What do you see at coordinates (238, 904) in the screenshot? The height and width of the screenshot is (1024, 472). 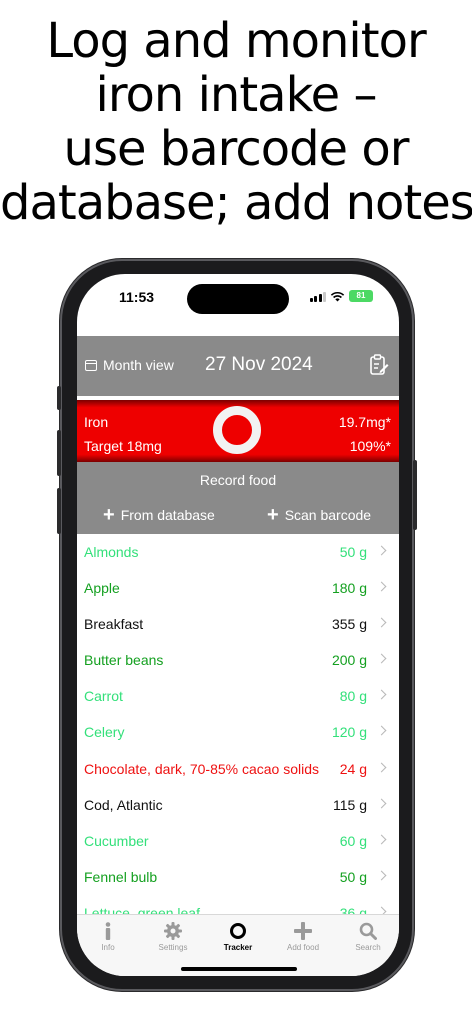 I see `food-row: Lettuce, green leaf 36 g` at bounding box center [238, 904].